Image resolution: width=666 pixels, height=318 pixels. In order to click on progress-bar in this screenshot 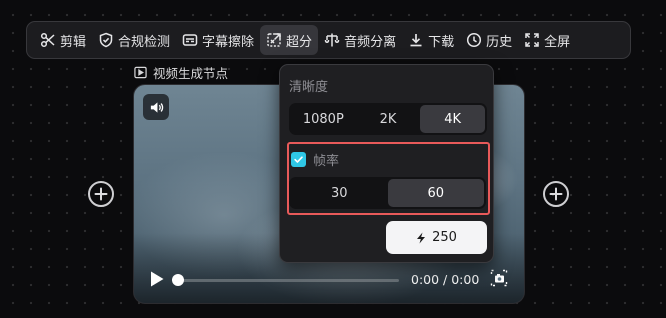, I will do `click(286, 280)`.